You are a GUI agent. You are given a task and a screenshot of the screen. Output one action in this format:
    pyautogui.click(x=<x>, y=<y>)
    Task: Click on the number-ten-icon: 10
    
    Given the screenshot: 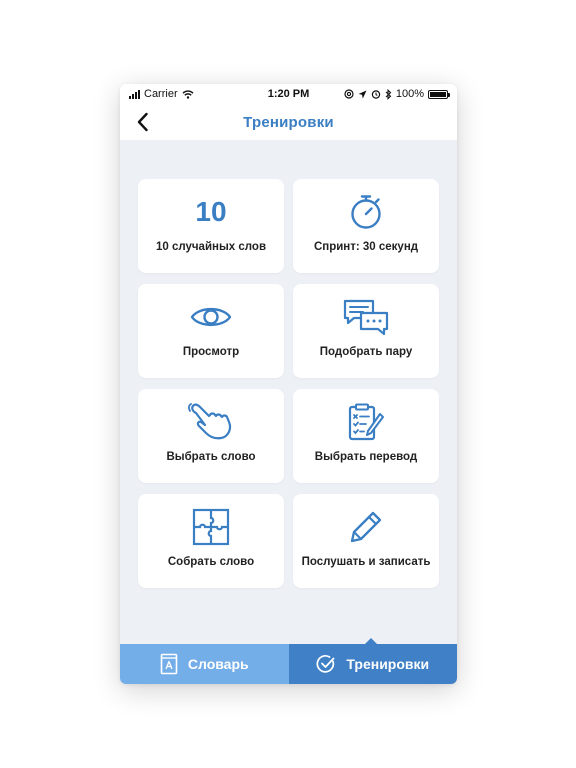 What is the action you would take?
    pyautogui.click(x=211, y=211)
    